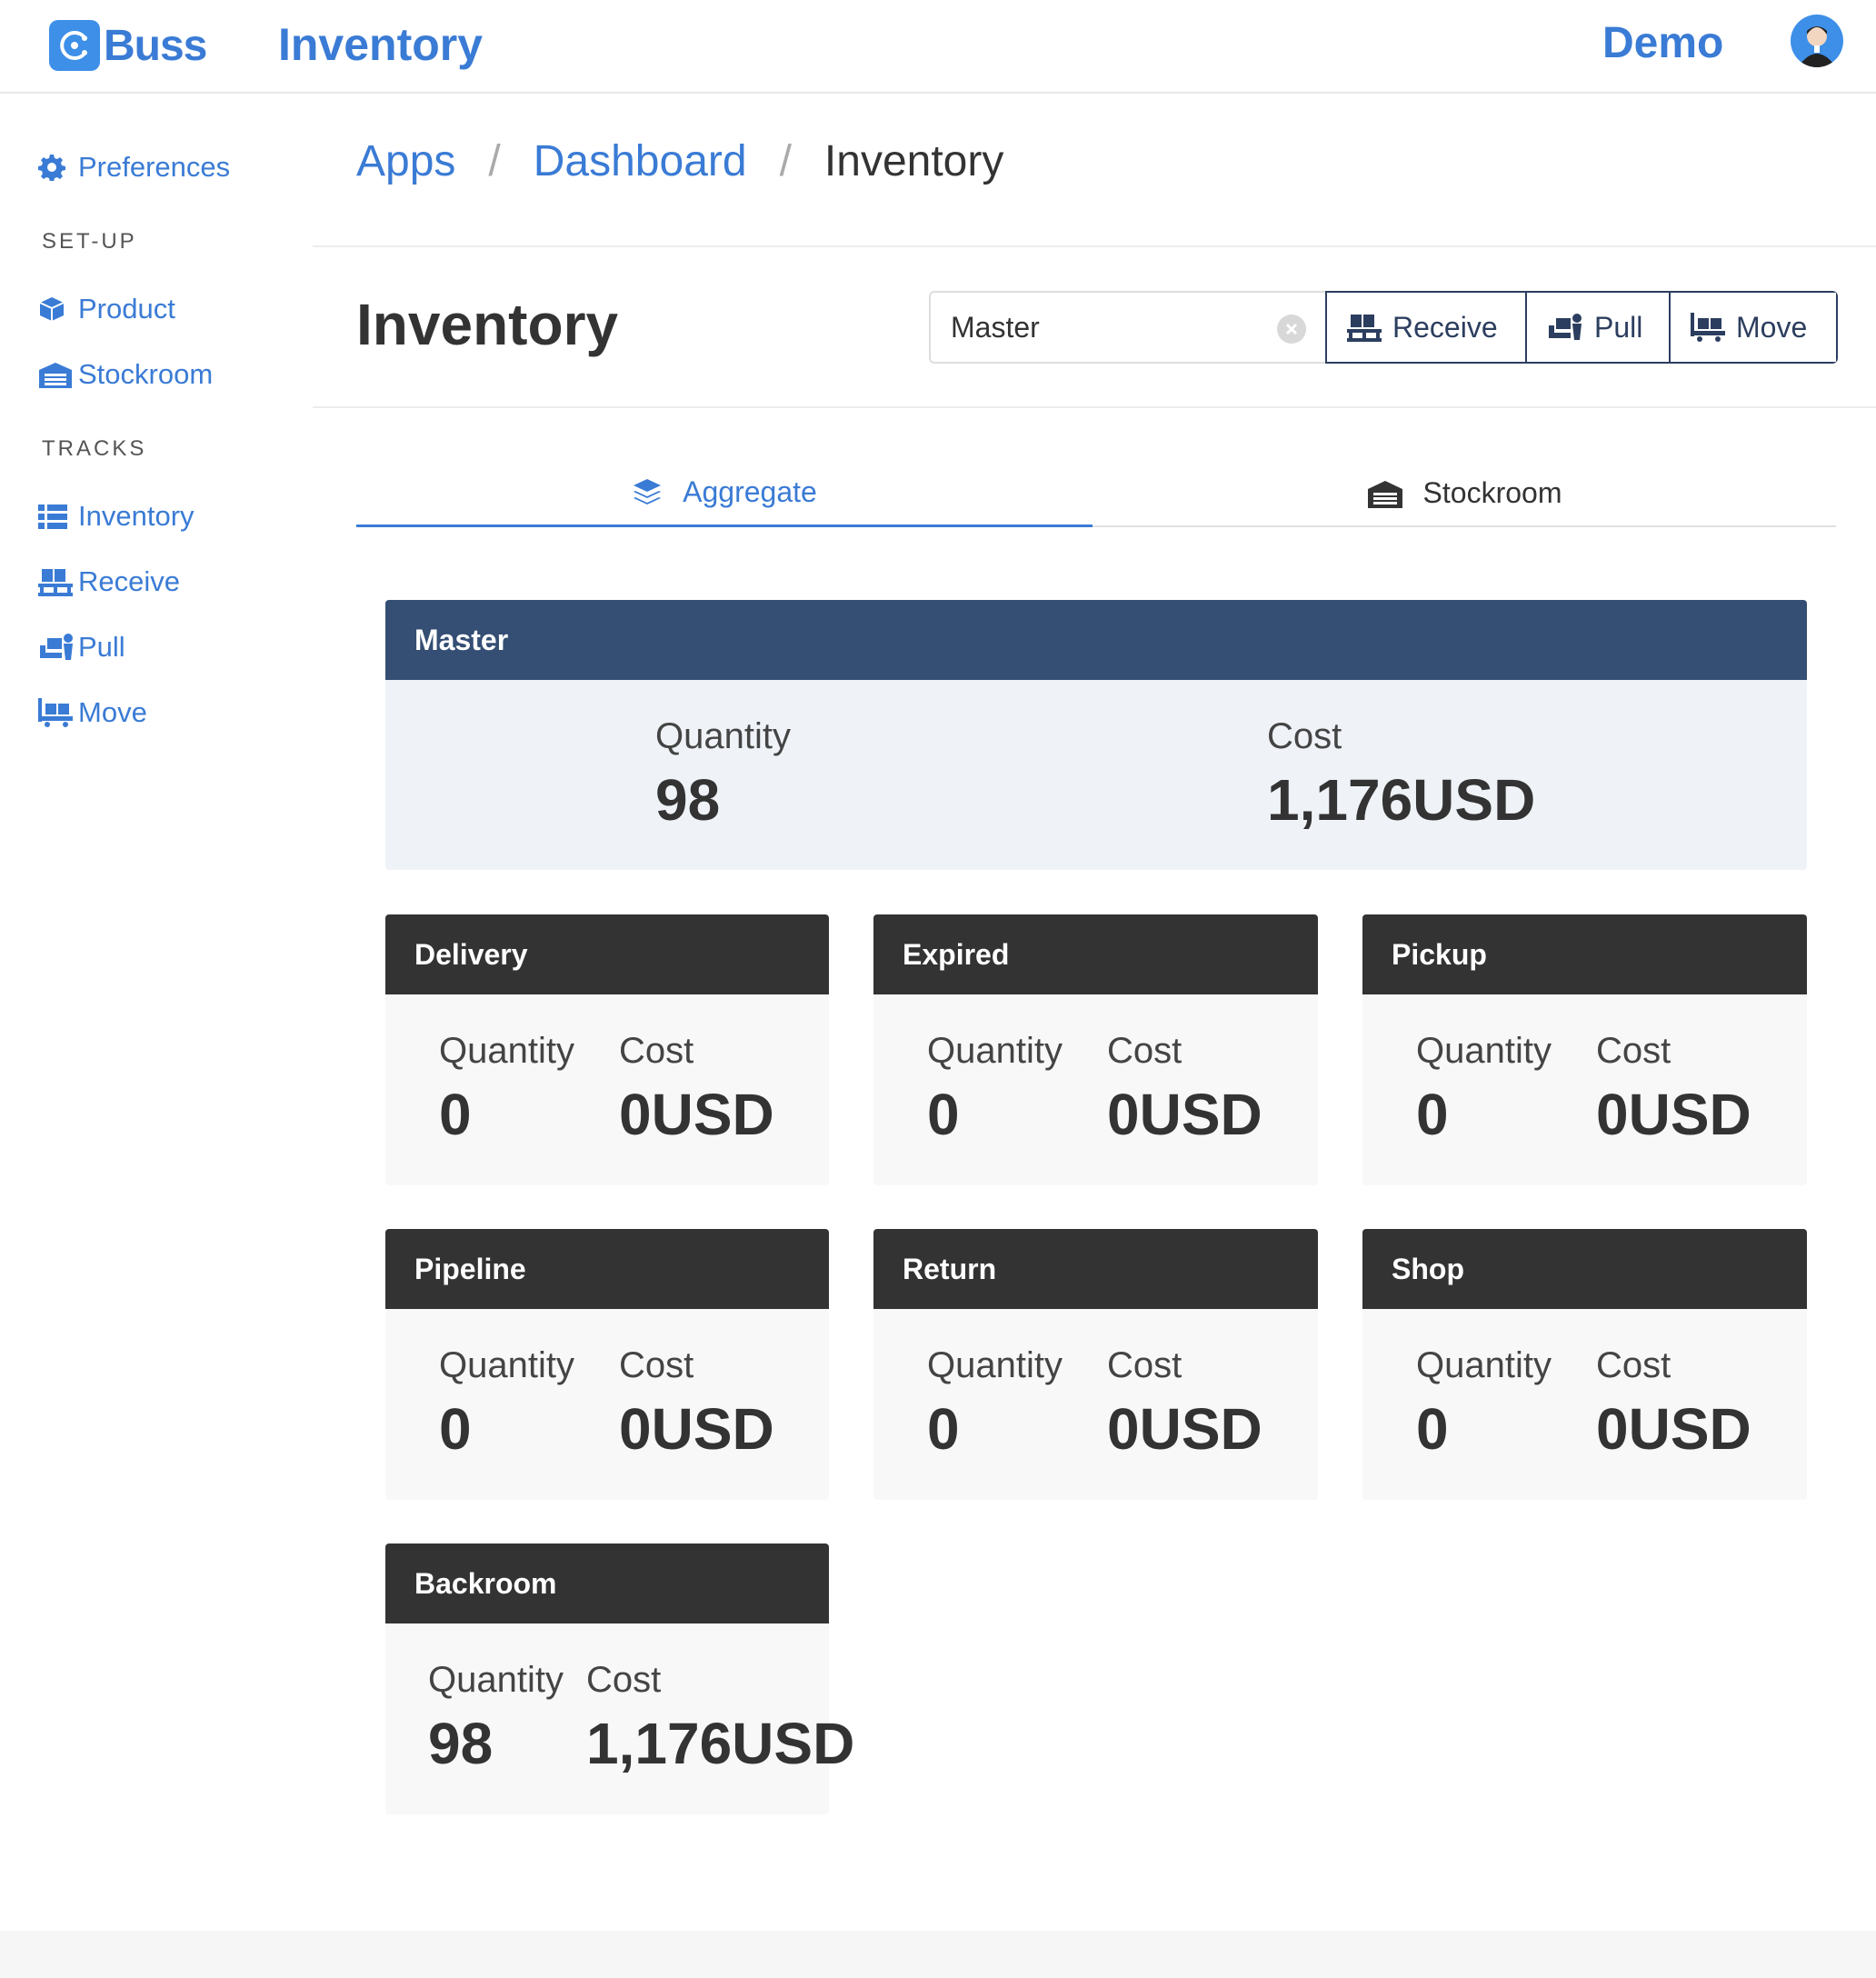 The width and height of the screenshot is (1876, 1978). What do you see at coordinates (92, 712) in the screenshot?
I see `sidebar-item-move: Move` at bounding box center [92, 712].